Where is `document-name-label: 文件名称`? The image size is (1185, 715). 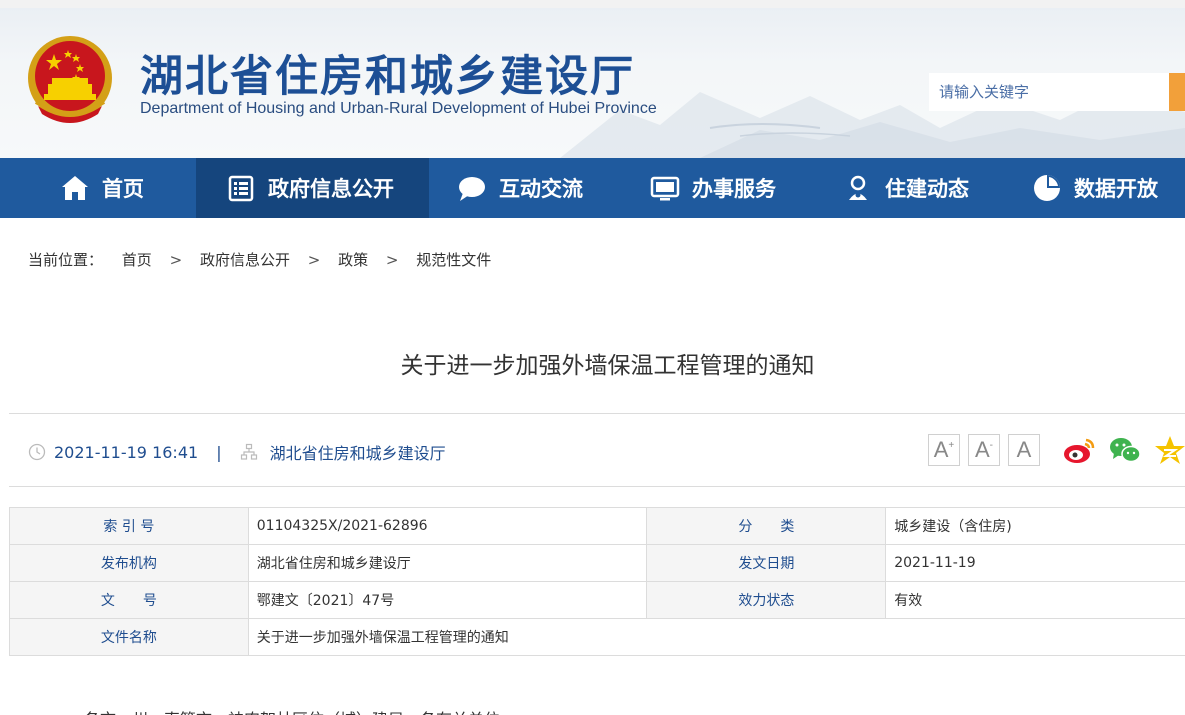 document-name-label: 文件名称 is located at coordinates (129, 637).